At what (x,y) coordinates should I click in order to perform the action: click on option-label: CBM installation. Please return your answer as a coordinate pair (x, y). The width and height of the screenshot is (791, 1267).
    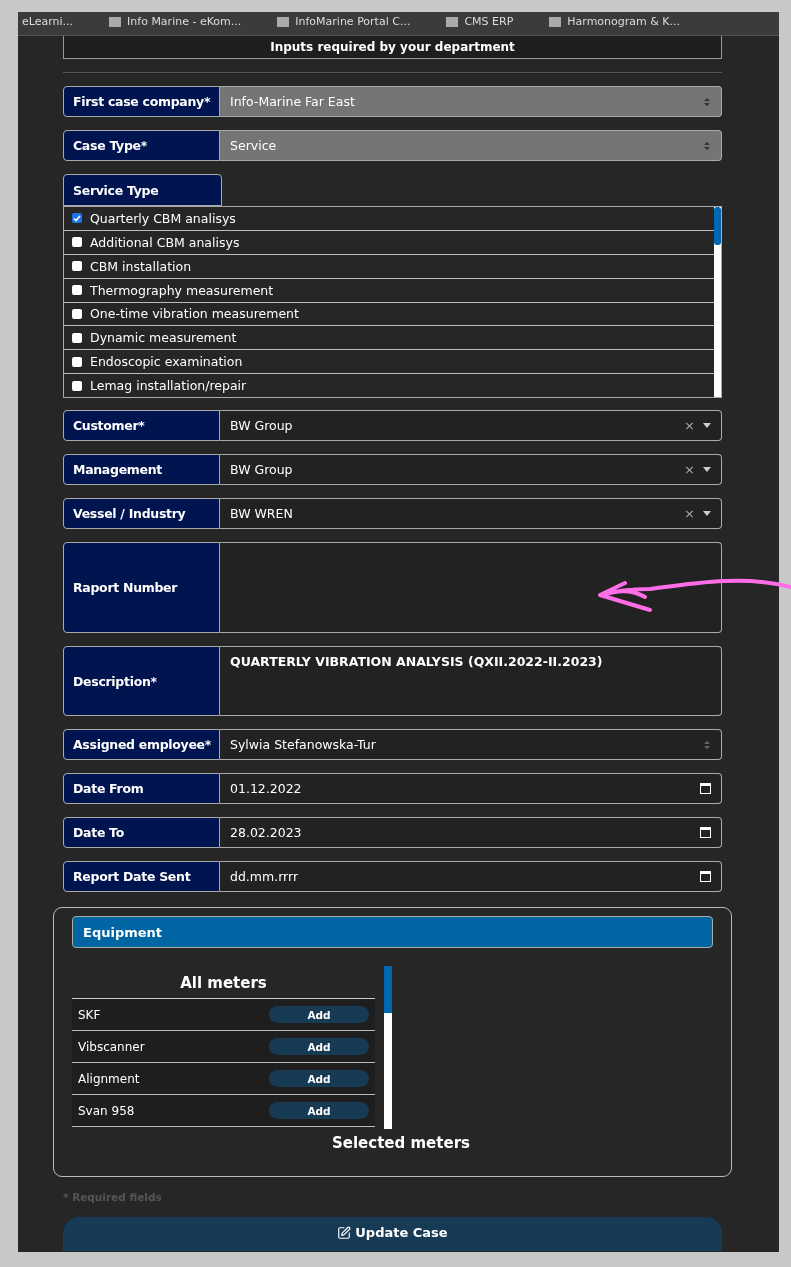
    Looking at the image, I should click on (141, 266).